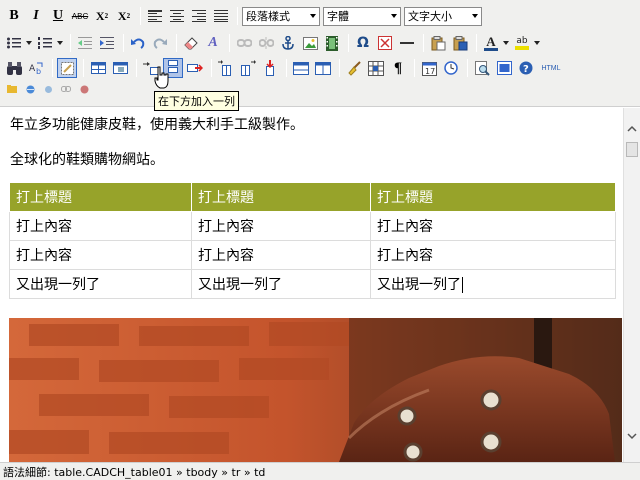 Image resolution: width=640 pixels, height=480 pixels. What do you see at coordinates (124, 16) in the screenshot?
I see `superscript-button: X2` at bounding box center [124, 16].